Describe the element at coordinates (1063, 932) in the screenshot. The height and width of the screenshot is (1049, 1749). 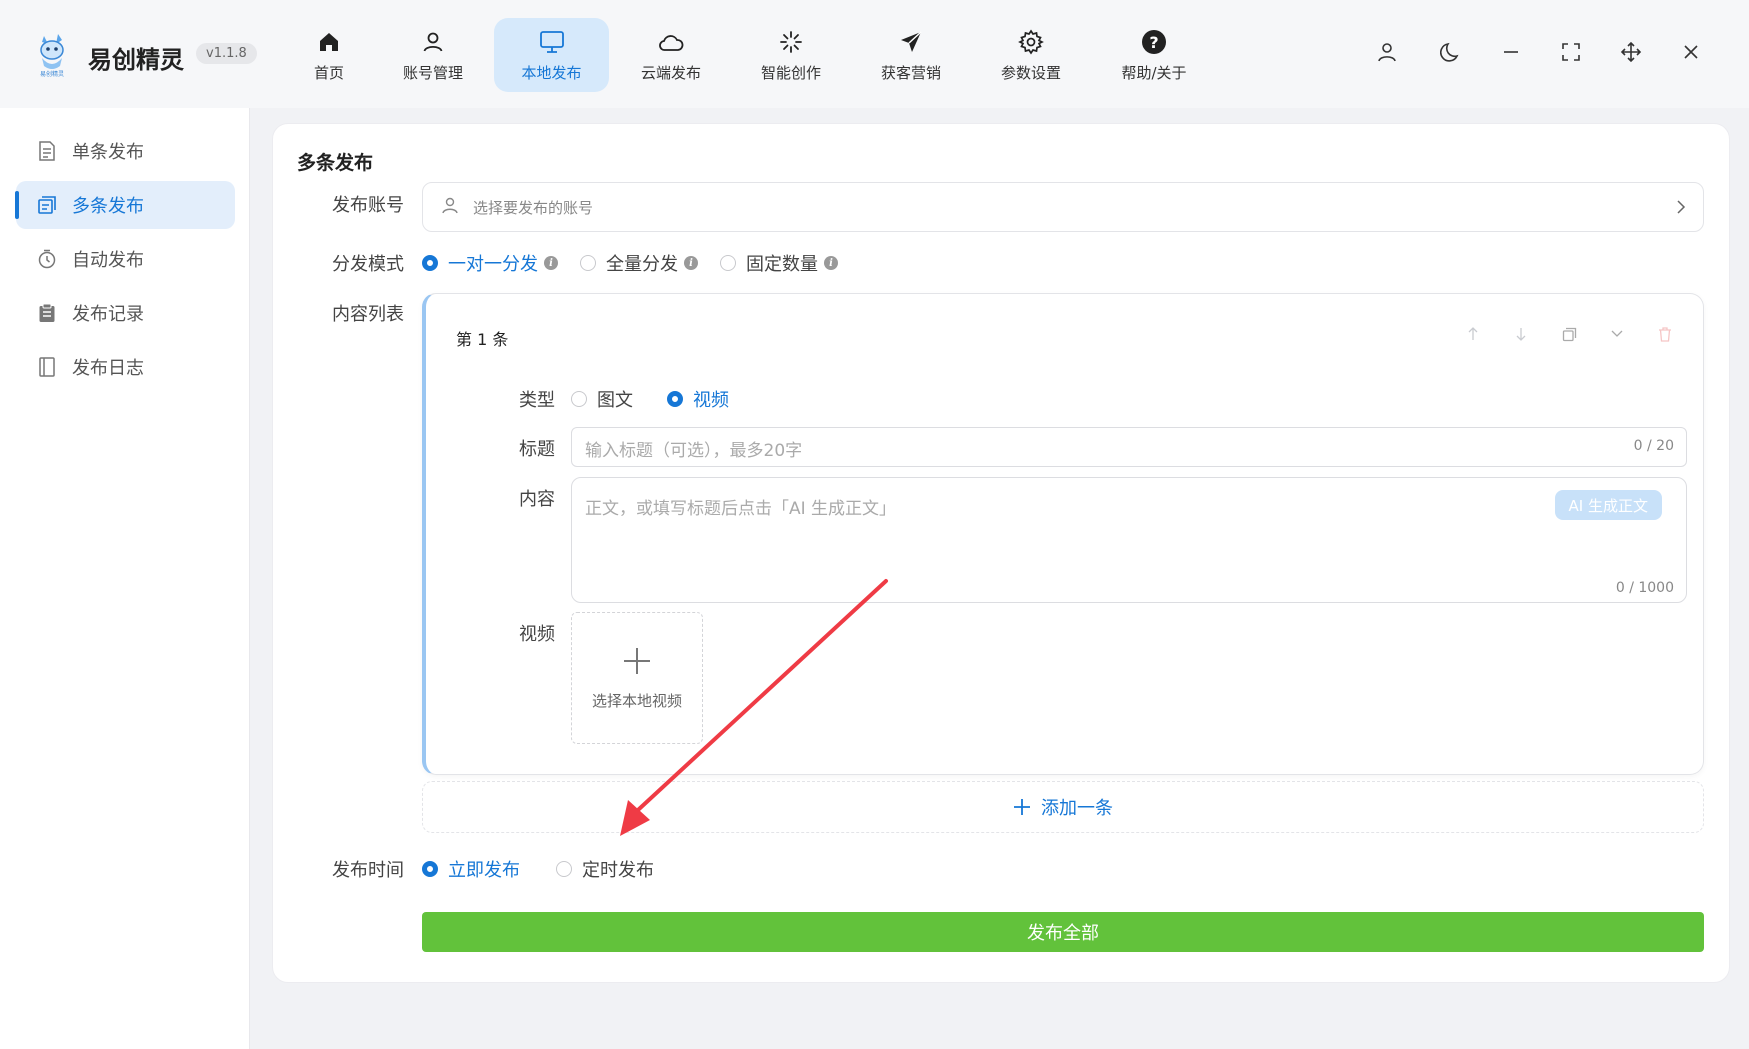
I see `publish-all-button: 发布全部` at that location.